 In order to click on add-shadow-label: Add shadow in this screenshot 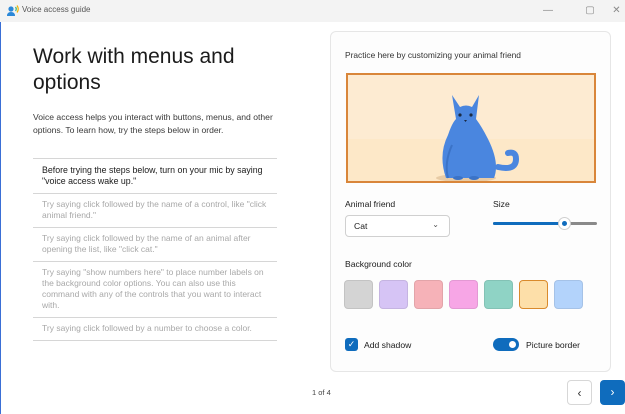, I will do `click(388, 345)`.